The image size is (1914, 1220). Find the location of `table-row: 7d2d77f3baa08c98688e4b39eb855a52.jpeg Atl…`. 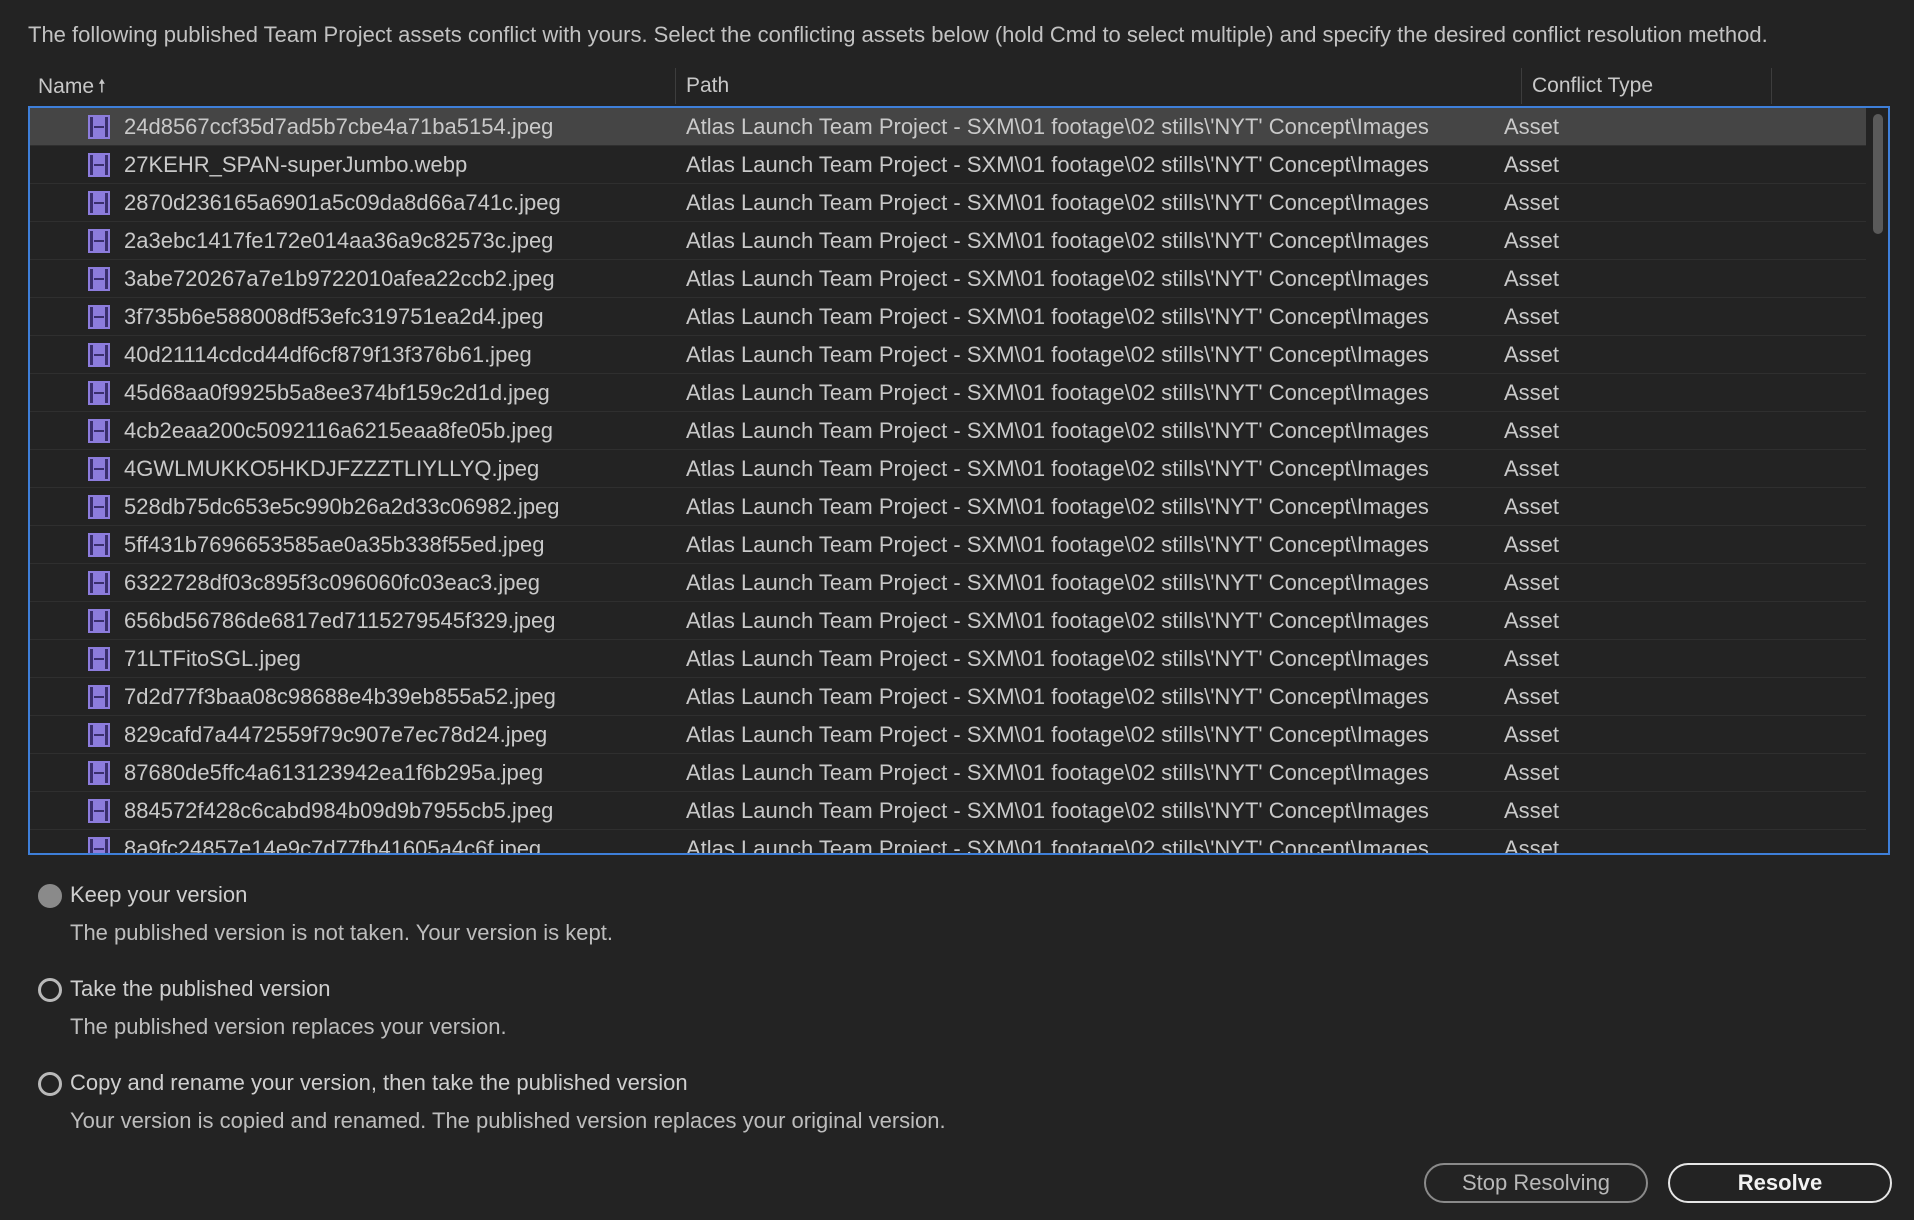

table-row: 7d2d77f3baa08c98688e4b39eb855a52.jpeg Atl… is located at coordinates (948, 697).